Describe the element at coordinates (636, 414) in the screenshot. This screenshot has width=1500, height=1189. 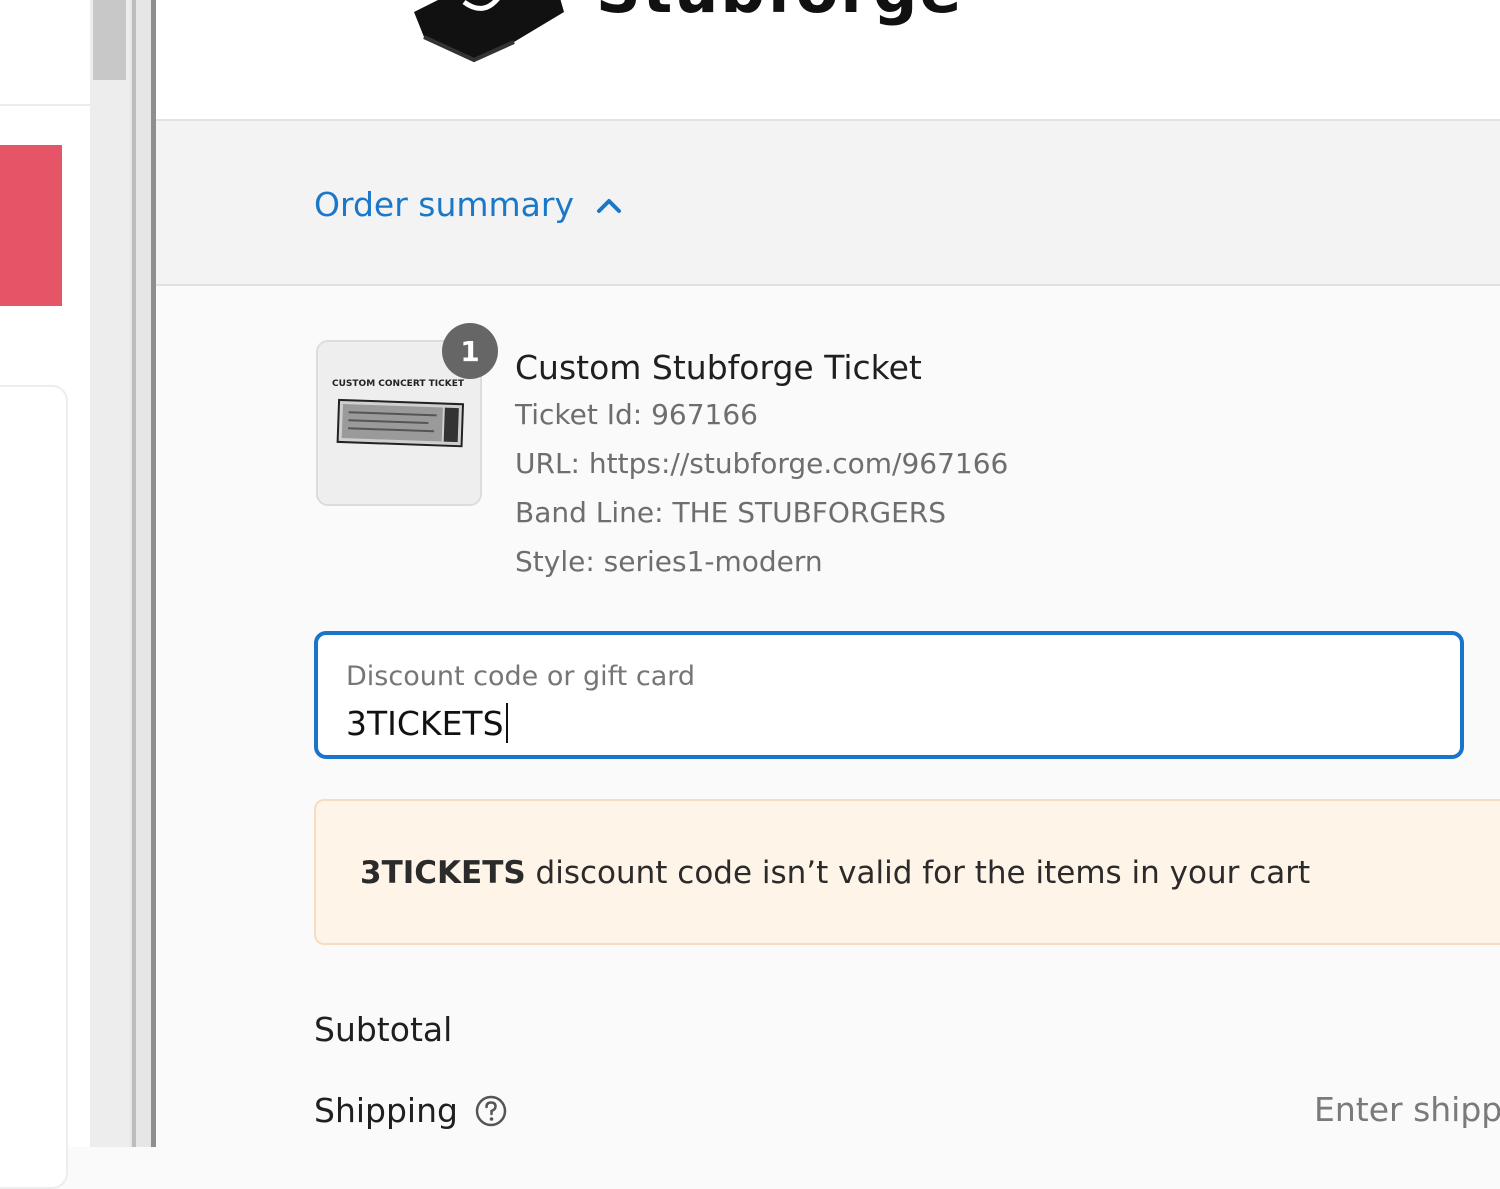
I see `product-property: Ticket Id: 967166` at that location.